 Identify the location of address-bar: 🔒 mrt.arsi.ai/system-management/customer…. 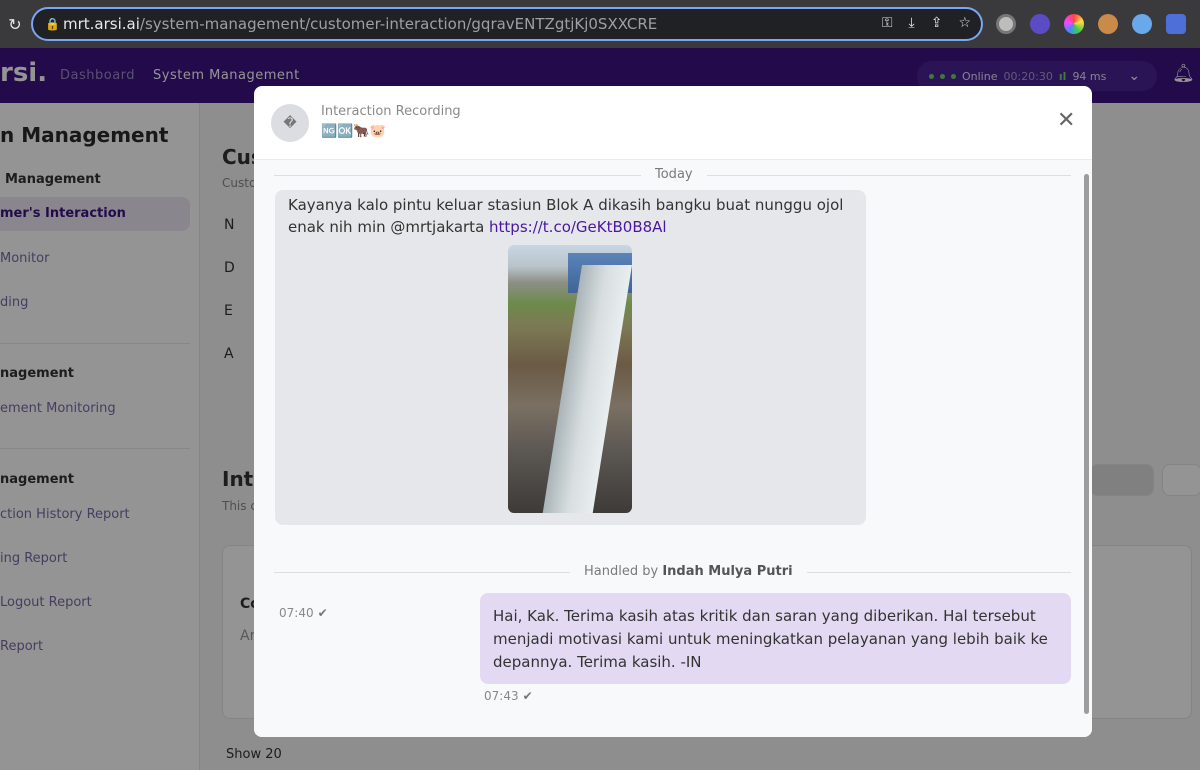
(507, 24).